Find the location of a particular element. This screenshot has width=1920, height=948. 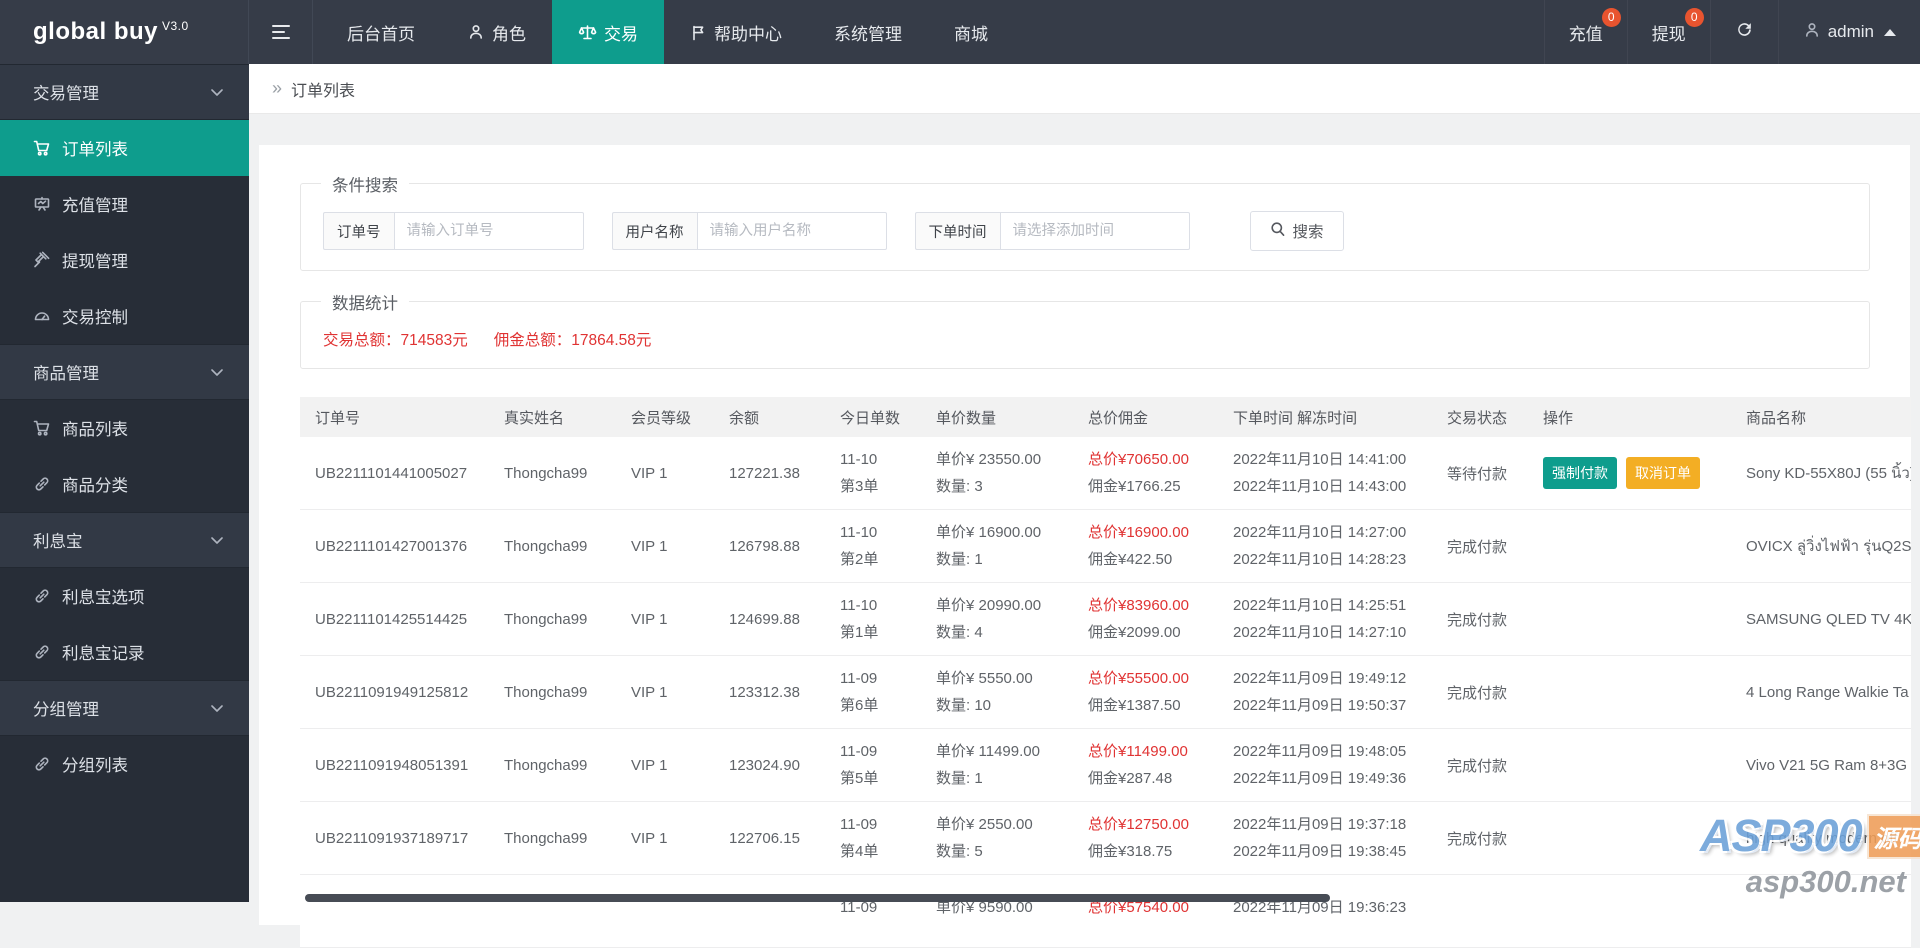

order-no-input is located at coordinates (489, 231).